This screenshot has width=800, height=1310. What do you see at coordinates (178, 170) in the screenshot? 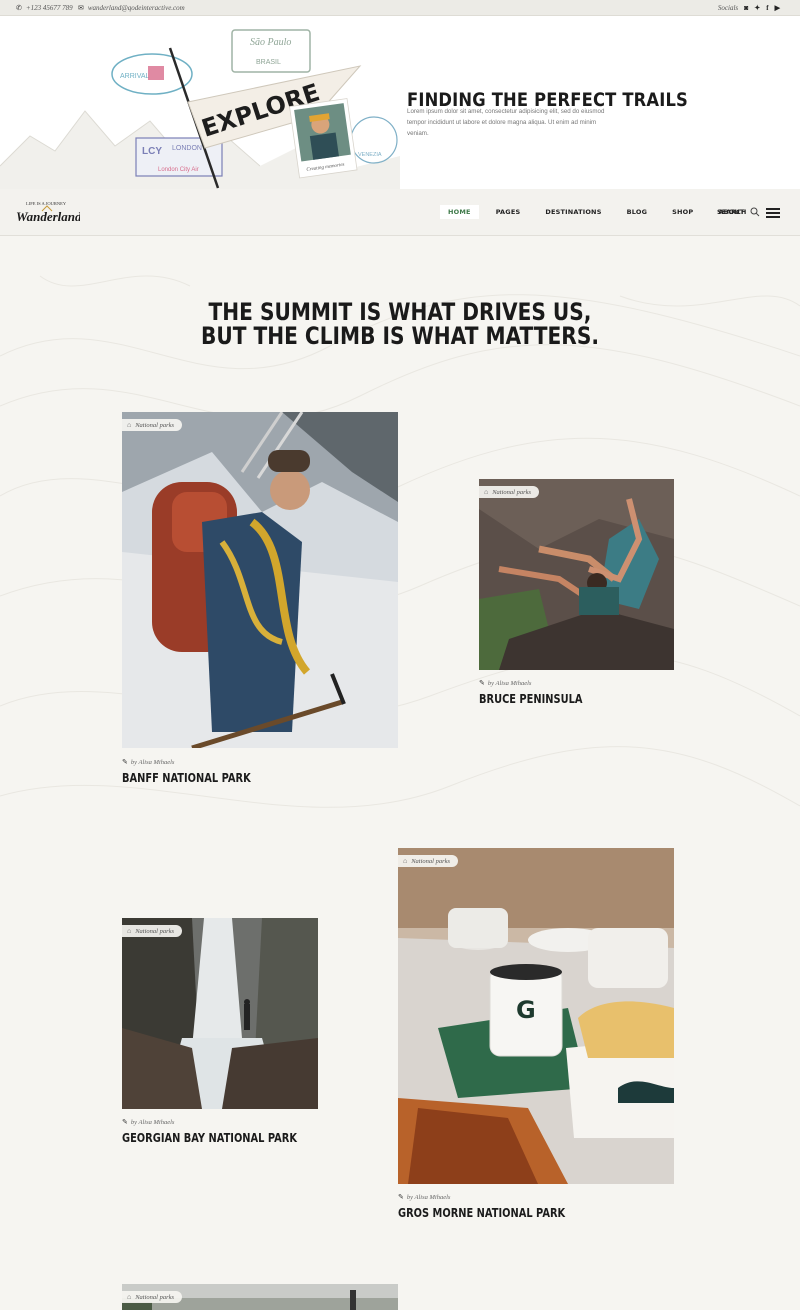
I see `svg-text: London City Air` at bounding box center [178, 170].